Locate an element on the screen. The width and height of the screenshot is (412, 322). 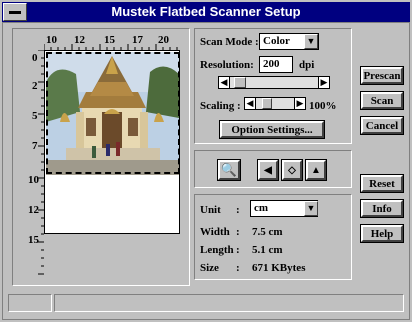
width-value: 7.5 cm is located at coordinates (267, 232).